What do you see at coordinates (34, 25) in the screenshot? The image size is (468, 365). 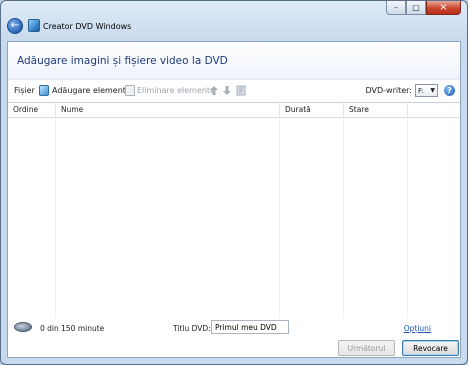 I see `dvd-maker-app-icon` at bounding box center [34, 25].